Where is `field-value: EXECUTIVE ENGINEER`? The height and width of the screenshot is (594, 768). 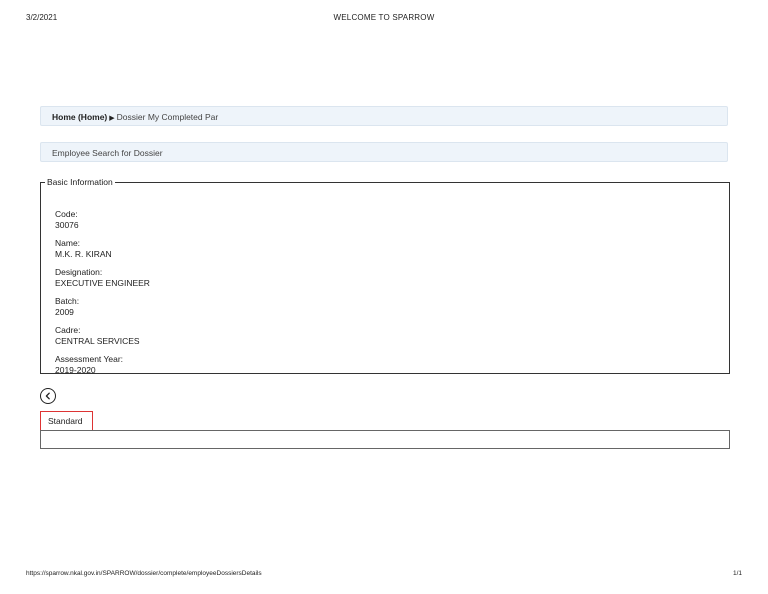 field-value: EXECUTIVE ENGINEER is located at coordinates (102, 283).